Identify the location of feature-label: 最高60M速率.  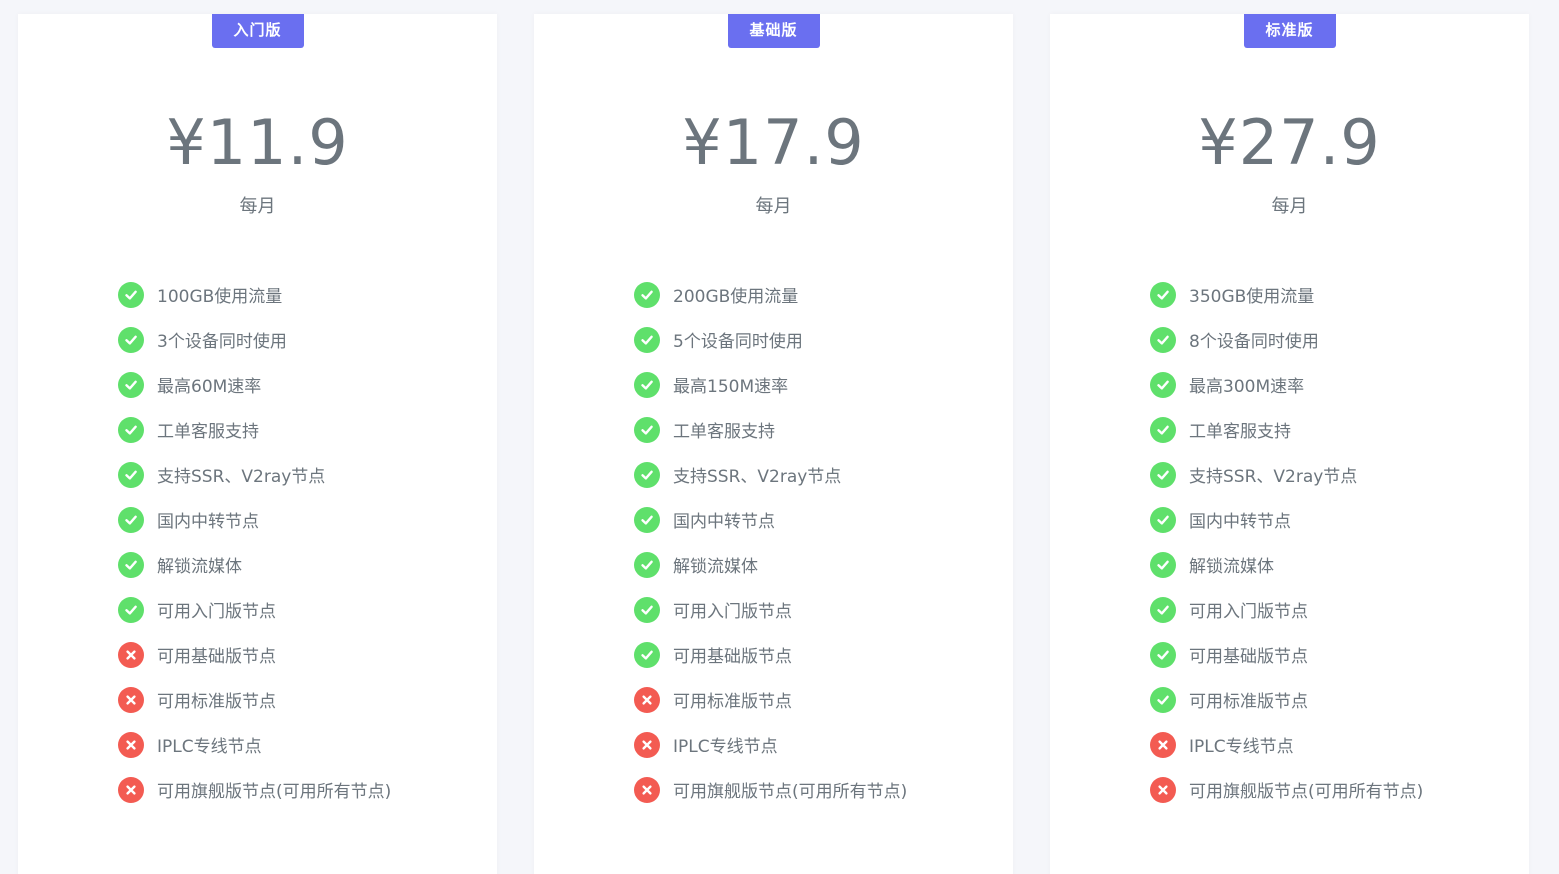
(209, 387).